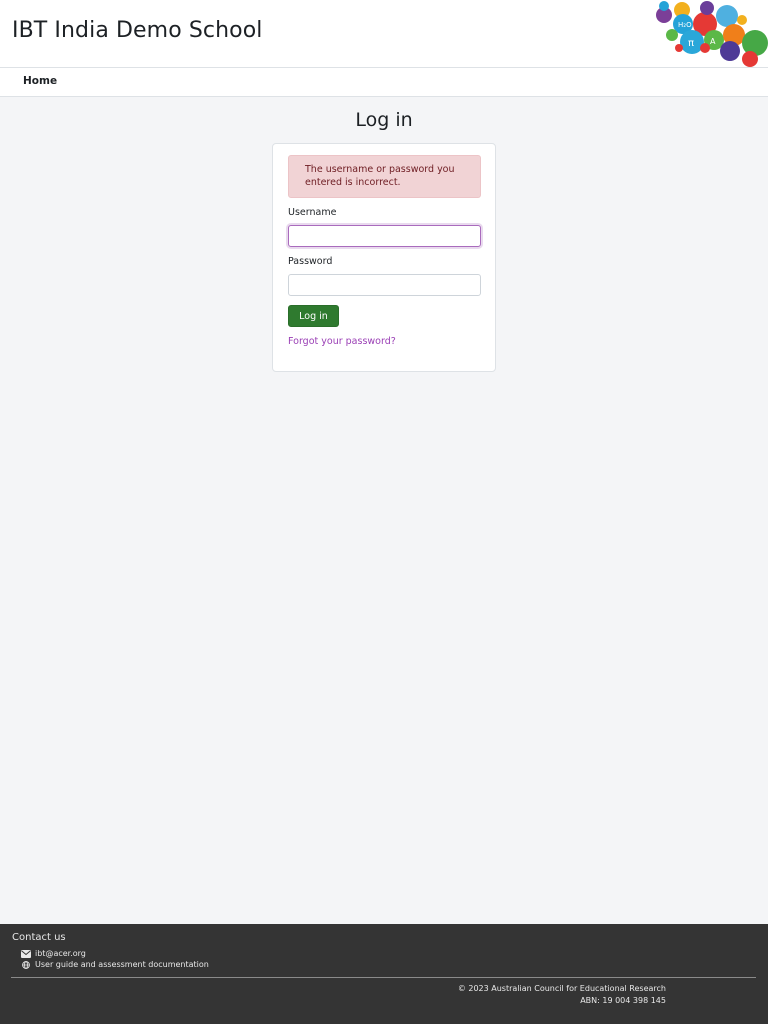 Image resolution: width=768 pixels, height=1024 pixels. What do you see at coordinates (342, 341) in the screenshot?
I see `forgot-password-link: Forgot your password?` at bounding box center [342, 341].